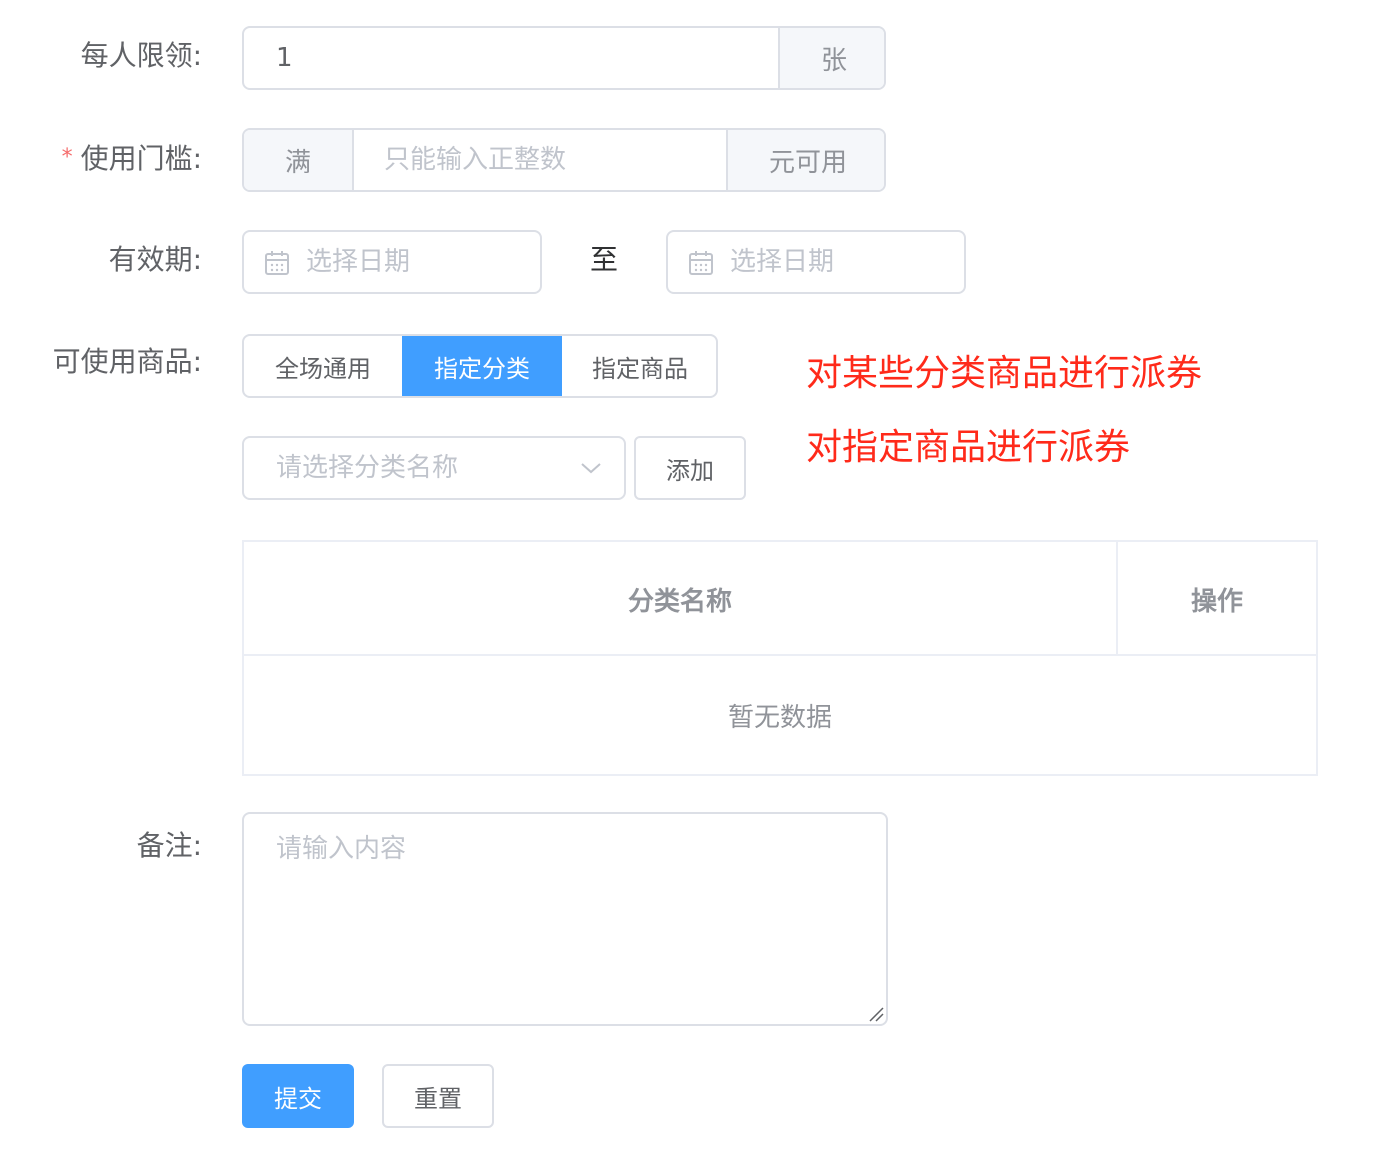 The image size is (1376, 1168). I want to click on category-select-placeholder: 请选择分类名称, so click(367, 468).